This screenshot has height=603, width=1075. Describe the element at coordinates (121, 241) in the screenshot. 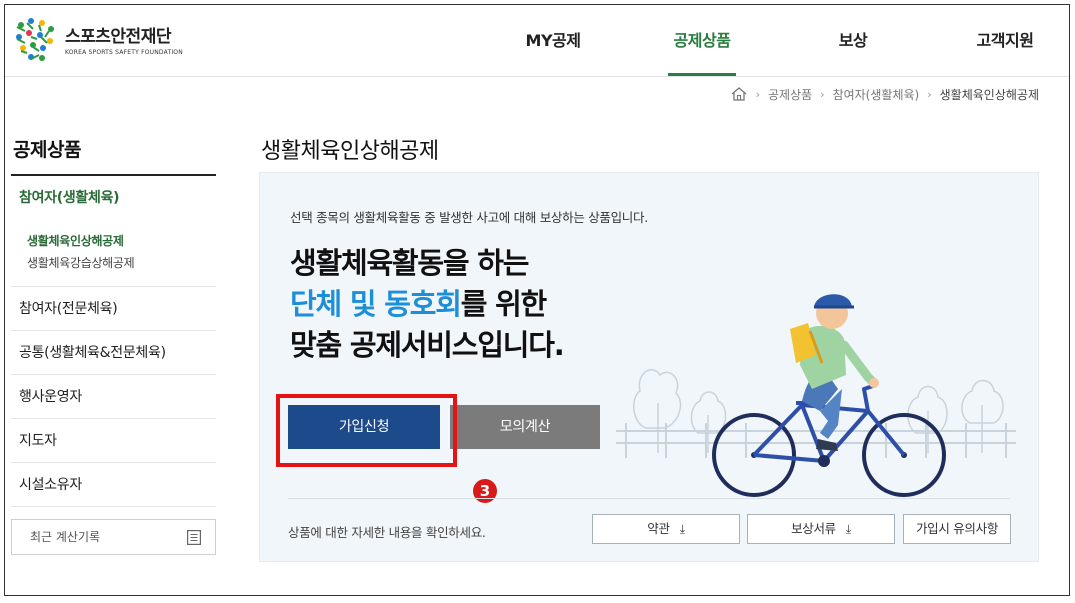

I see `sidebar-subitem-injury: 생활체육인상해공제` at that location.